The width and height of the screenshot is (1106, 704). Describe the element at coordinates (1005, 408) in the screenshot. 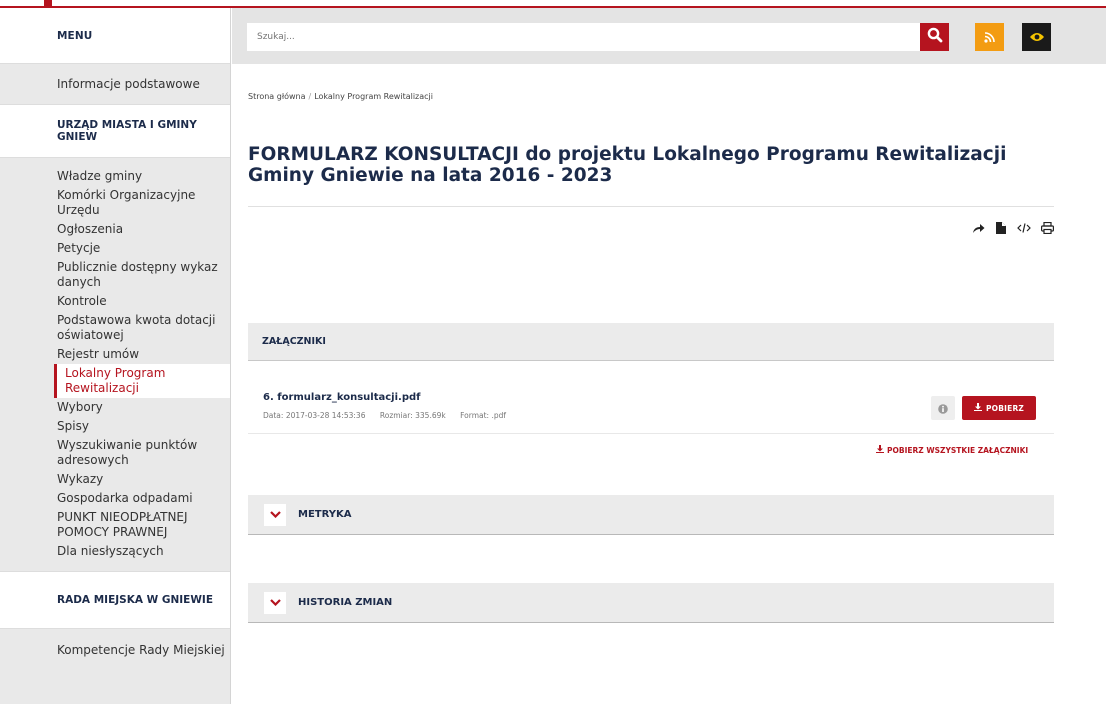

I see `download-label: POBIERZ` at that location.